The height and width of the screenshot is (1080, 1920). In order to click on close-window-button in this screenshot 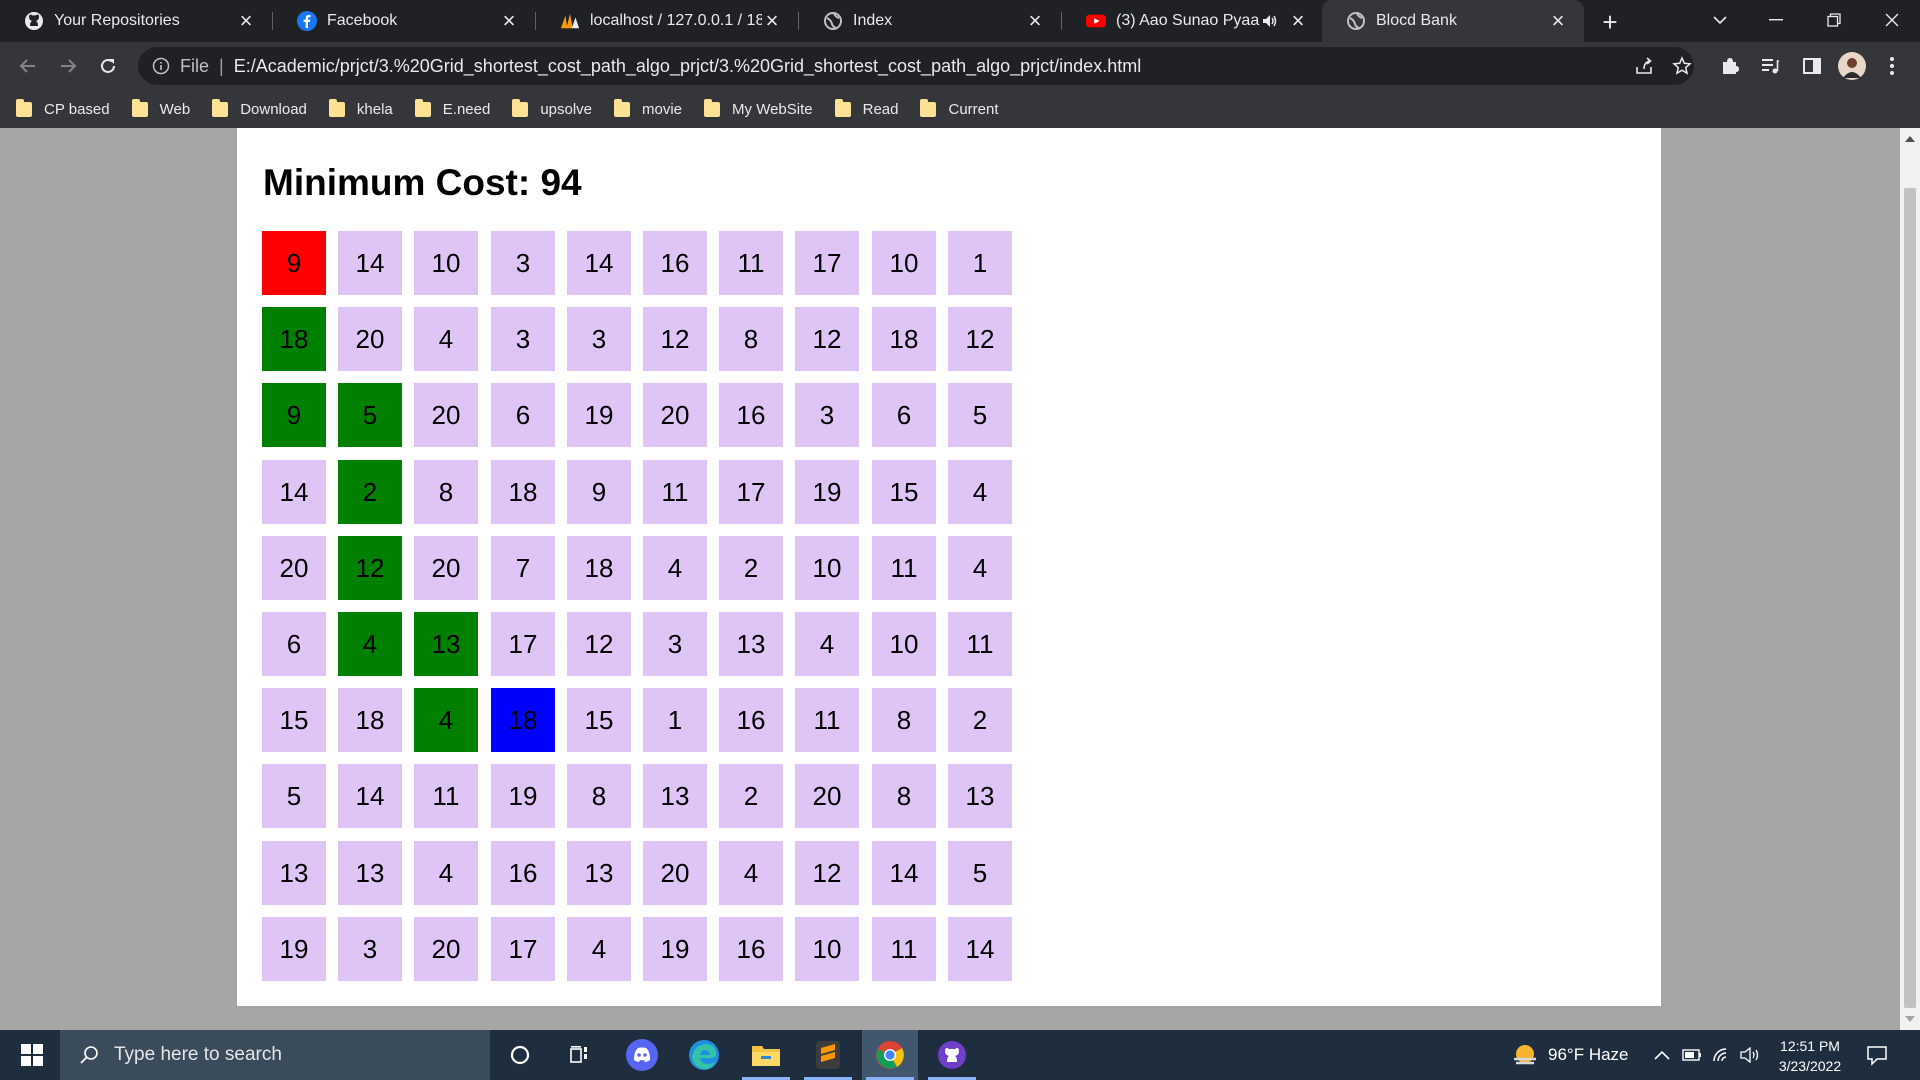, I will do `click(1892, 20)`.